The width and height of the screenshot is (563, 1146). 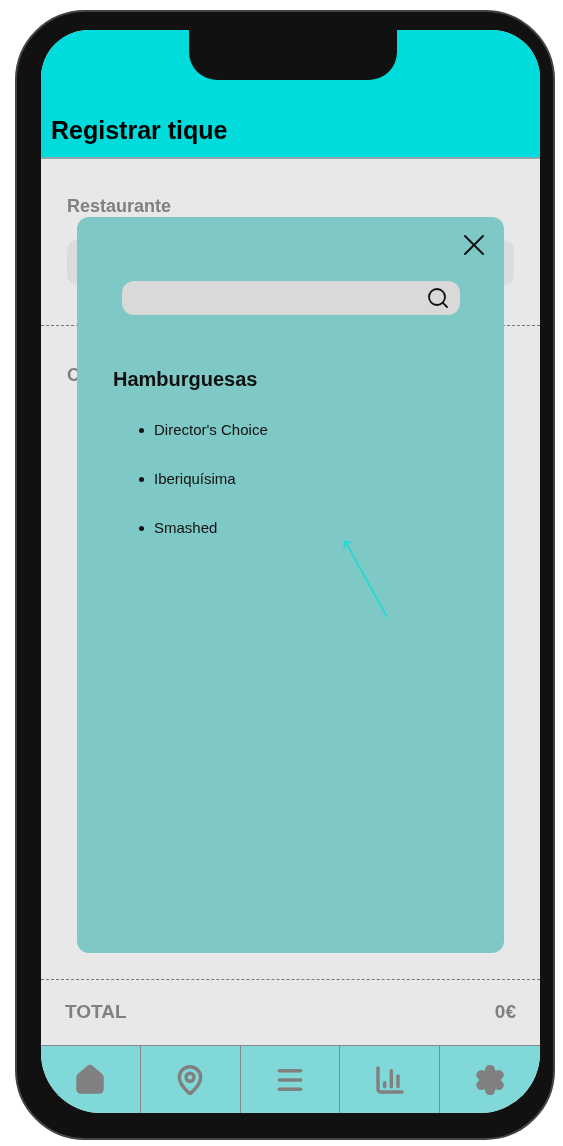 I want to click on menu-item: Director's Choice, so click(x=211, y=430).